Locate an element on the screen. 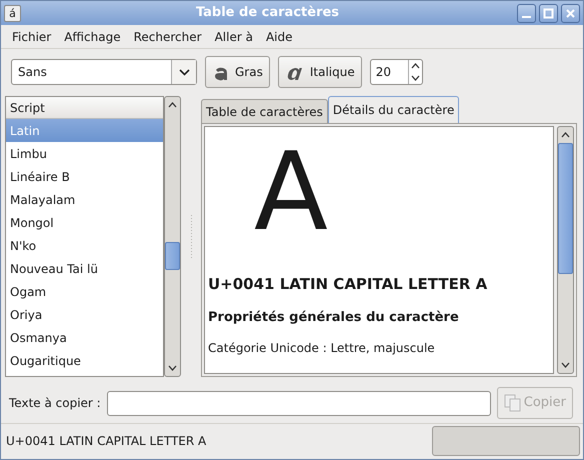 Image resolution: width=584 pixels, height=460 pixels. minimize-button is located at coordinates (526, 13).